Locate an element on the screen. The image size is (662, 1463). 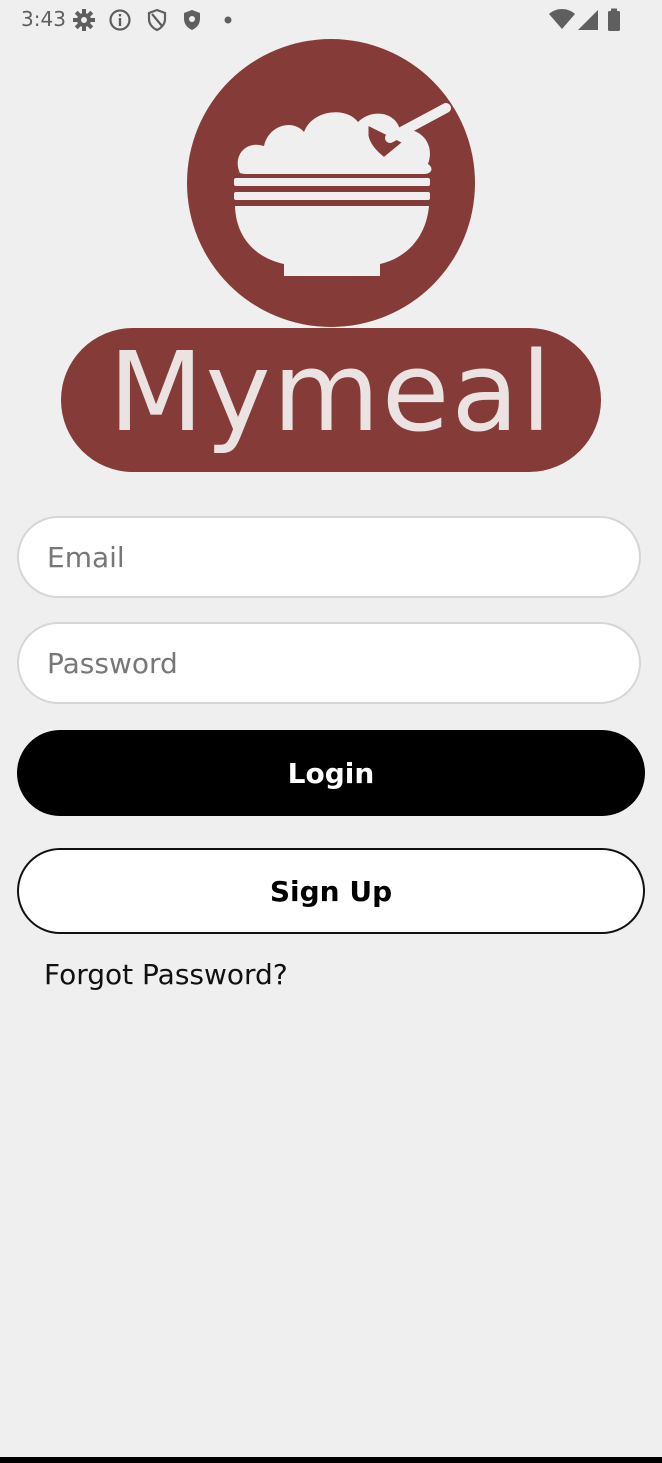
signup-button-label: Sign Up is located at coordinates (331, 891).